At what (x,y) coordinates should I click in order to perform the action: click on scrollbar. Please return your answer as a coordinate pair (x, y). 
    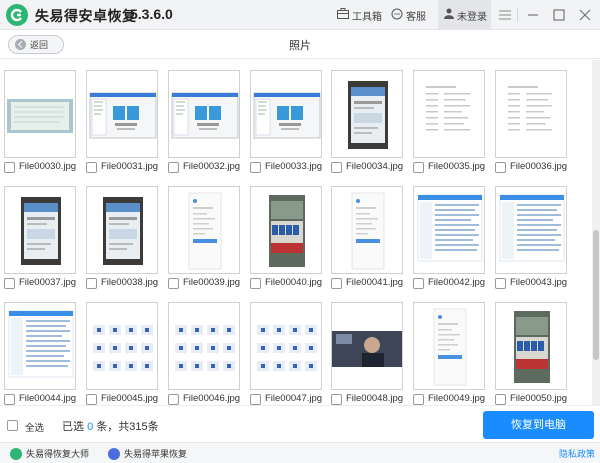
    Looking at the image, I should click on (596, 232).